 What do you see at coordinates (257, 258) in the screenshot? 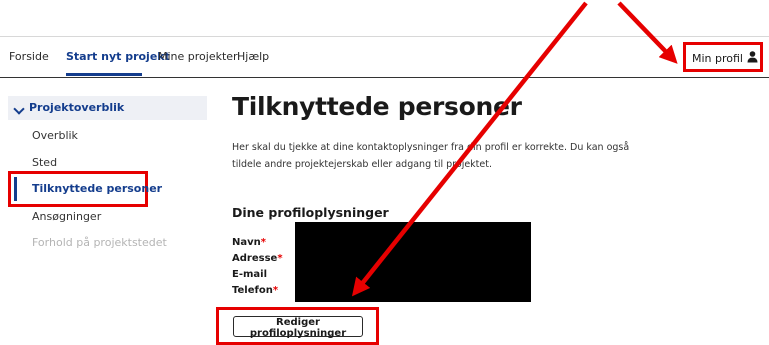
I see `field-label-adresse: Adresse*` at bounding box center [257, 258].